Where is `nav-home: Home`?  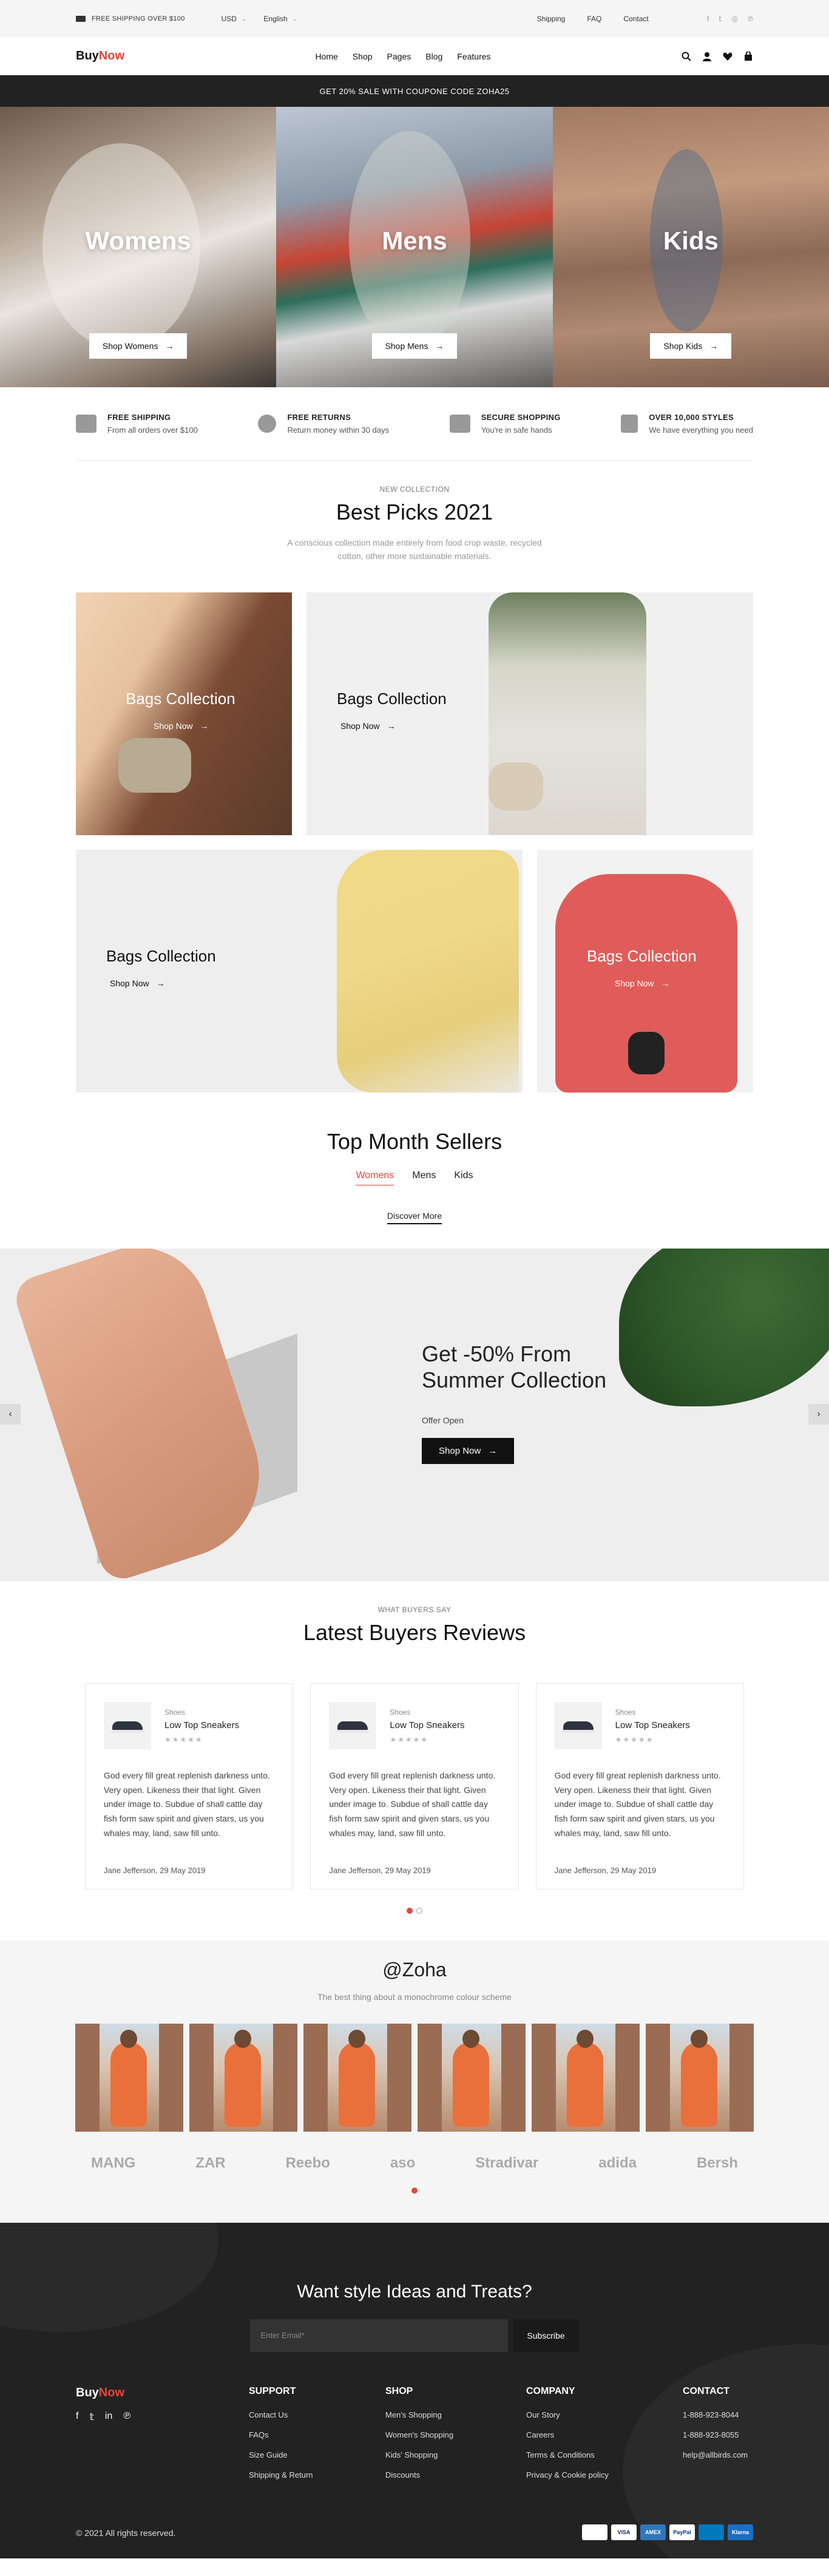
nav-home: Home is located at coordinates (326, 57).